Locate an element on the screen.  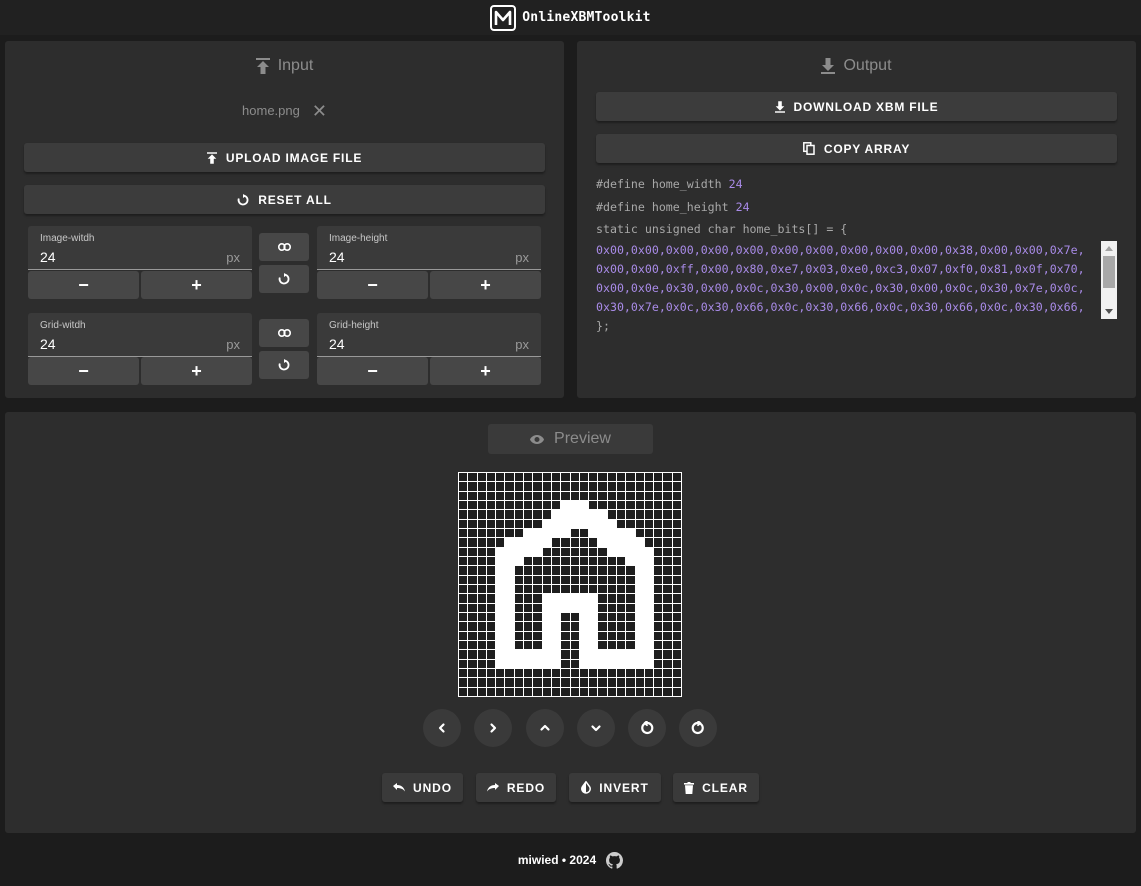
link-image-size-button is located at coordinates (284, 247).